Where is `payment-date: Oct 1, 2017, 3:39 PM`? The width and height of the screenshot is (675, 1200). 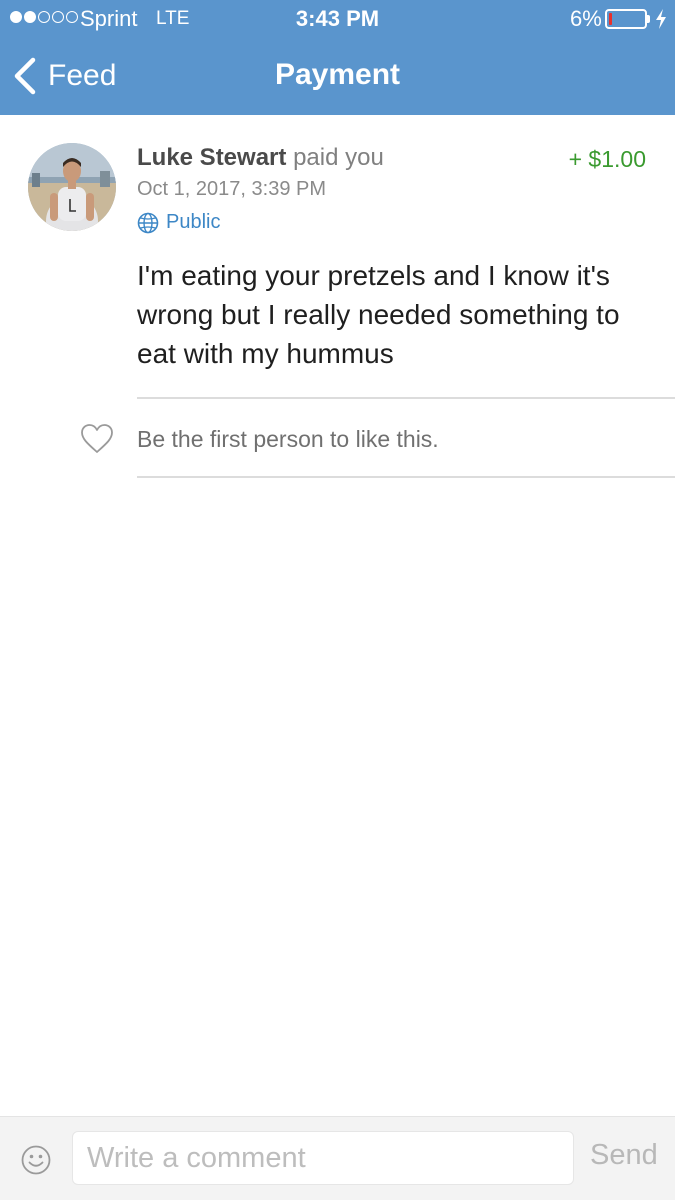 payment-date: Oct 1, 2017, 3:39 PM is located at coordinates (231, 189).